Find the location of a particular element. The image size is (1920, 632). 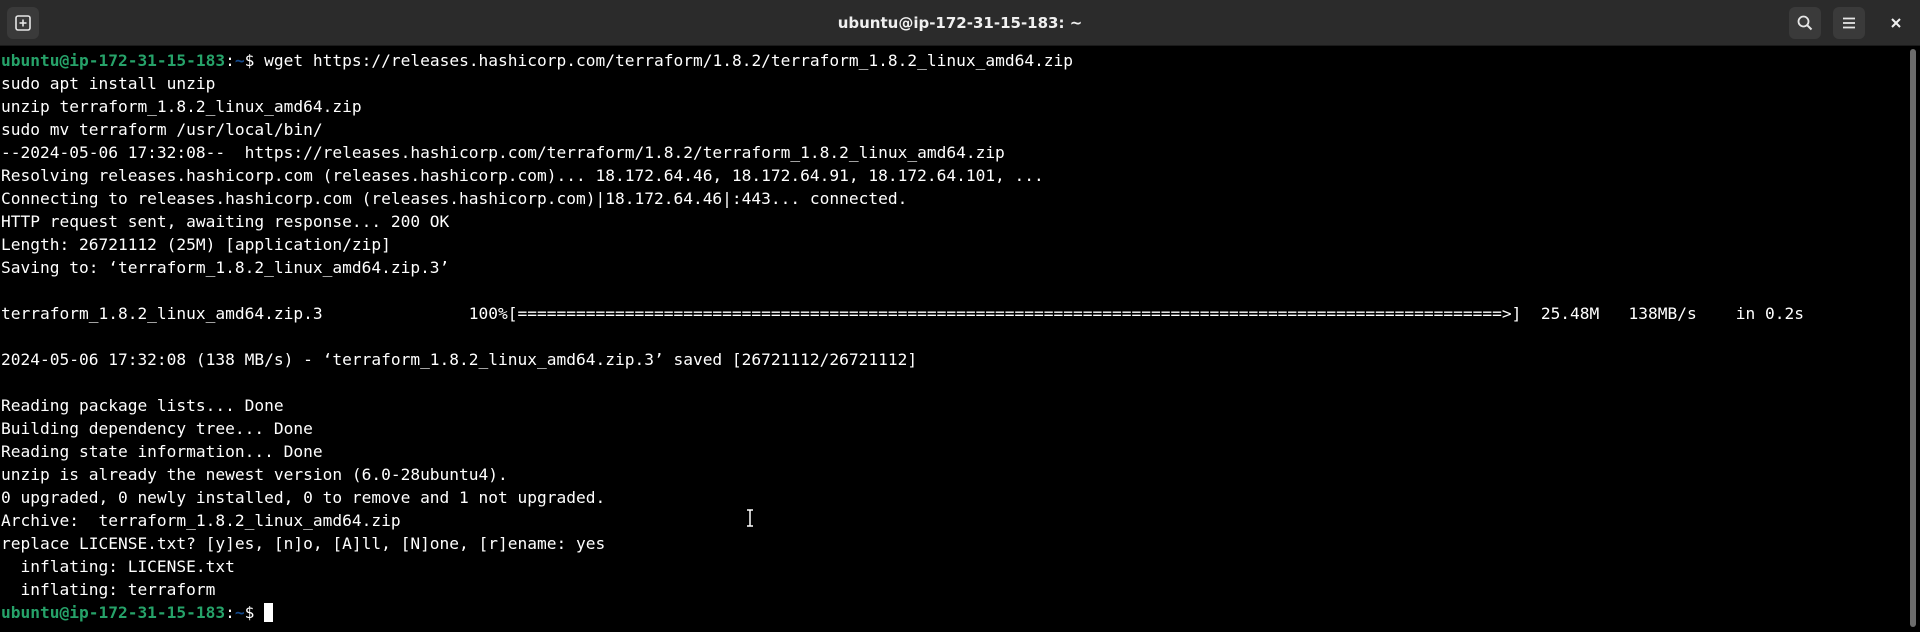

header-bar: ubuntu@ip-172-31-15-183: ~ is located at coordinates (960, 23).